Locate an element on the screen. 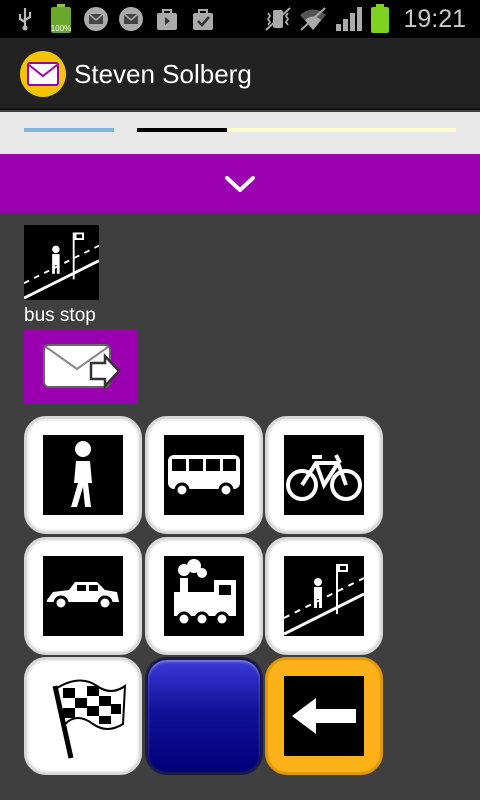 This screenshot has height=800, width=480. envelope-icon is located at coordinates (43, 74).